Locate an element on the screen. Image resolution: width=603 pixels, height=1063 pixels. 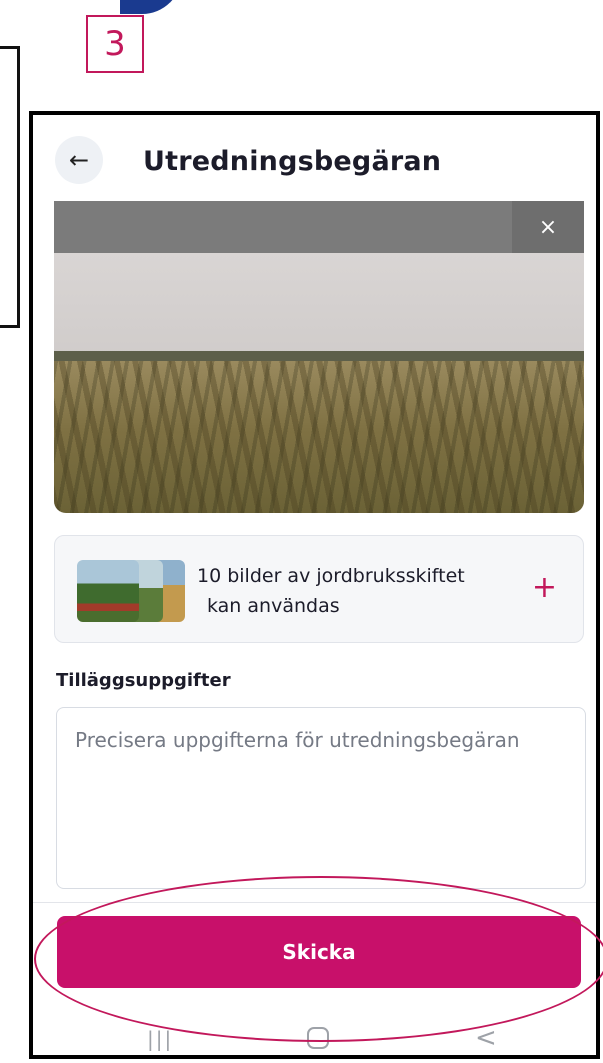
android-nav-bar: ||| < is located at coordinates (314, 1033).